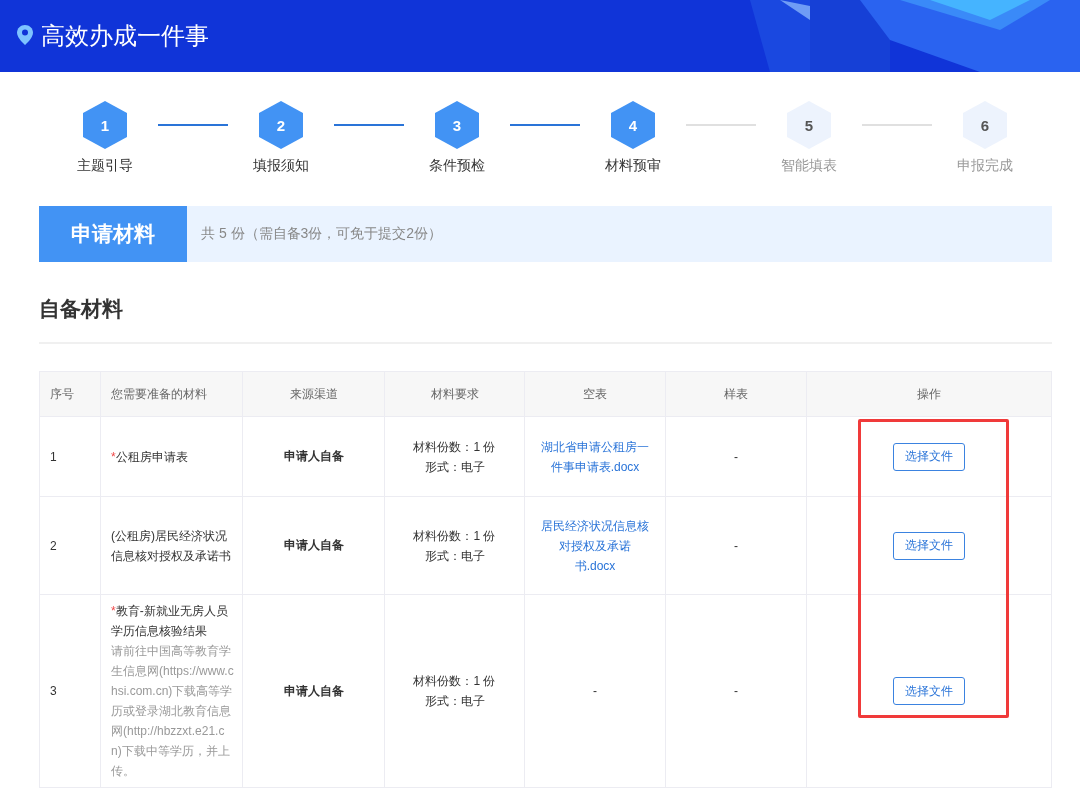 This screenshot has height=811, width=1080. What do you see at coordinates (172, 711) in the screenshot?
I see `material-note: 请前往中国高等教育学生信息网(https://www.chsi.com.cn)下载高等学历或登录湖北教育信息网(http://hbzzxt.e21.cn)下载中等学历，并上传。` at bounding box center [172, 711].